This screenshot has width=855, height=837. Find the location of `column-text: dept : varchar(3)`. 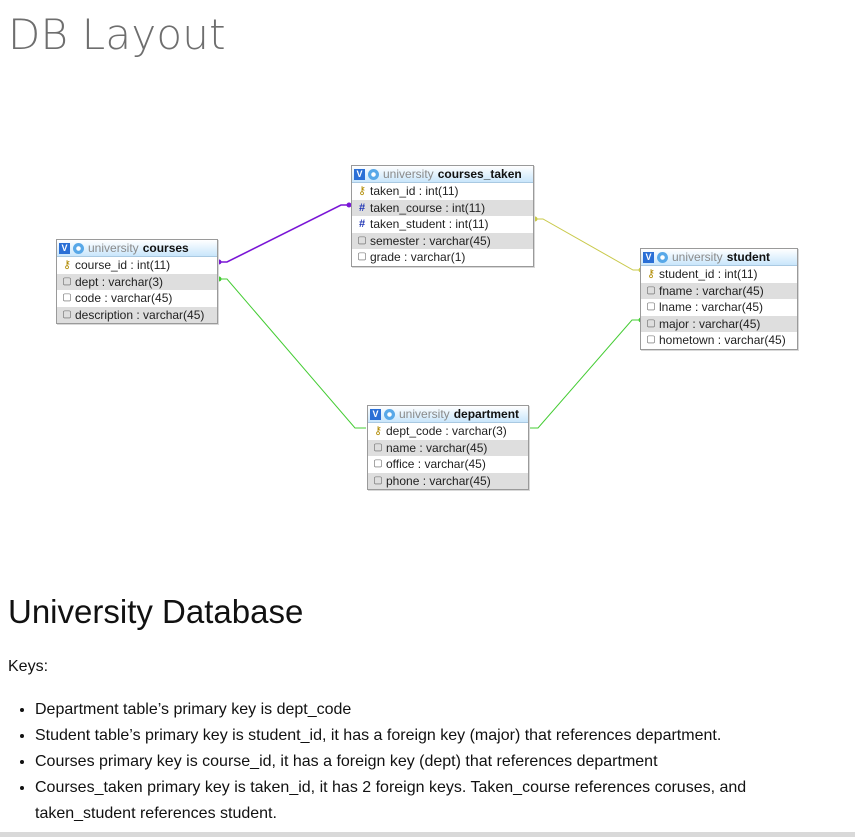

column-text: dept : varchar(3) is located at coordinates (119, 281).